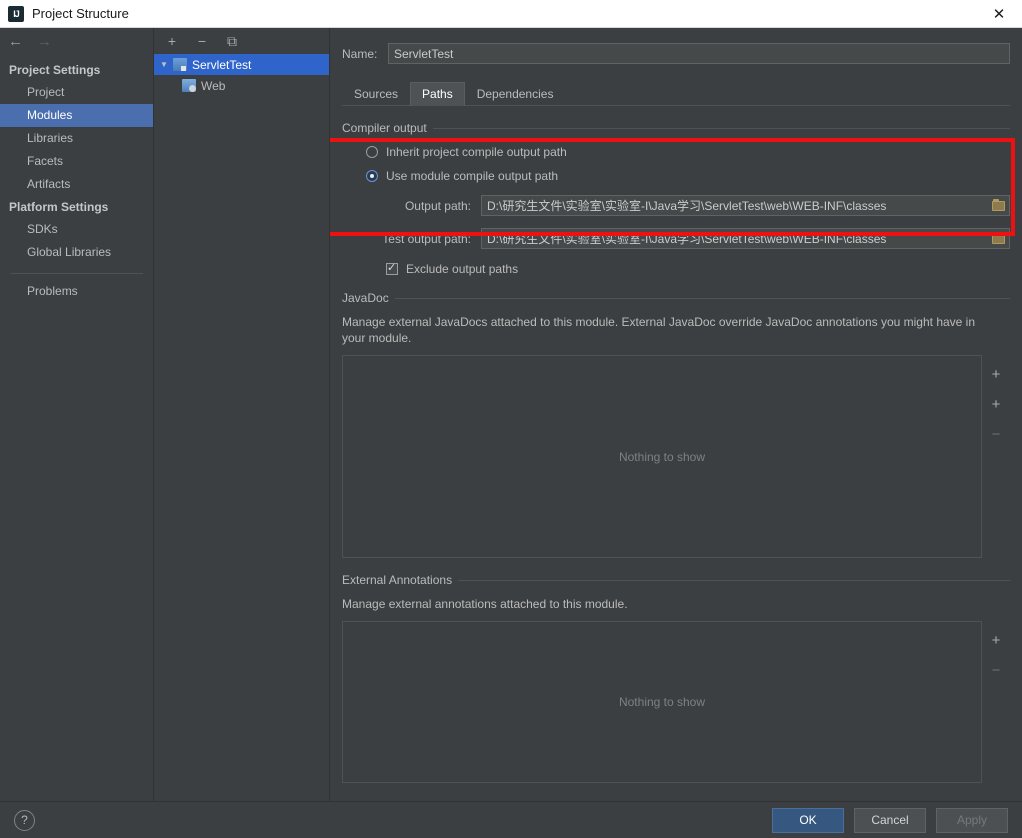  Describe the element at coordinates (241, 85) in the screenshot. I see `tree-node-web: Web` at that location.